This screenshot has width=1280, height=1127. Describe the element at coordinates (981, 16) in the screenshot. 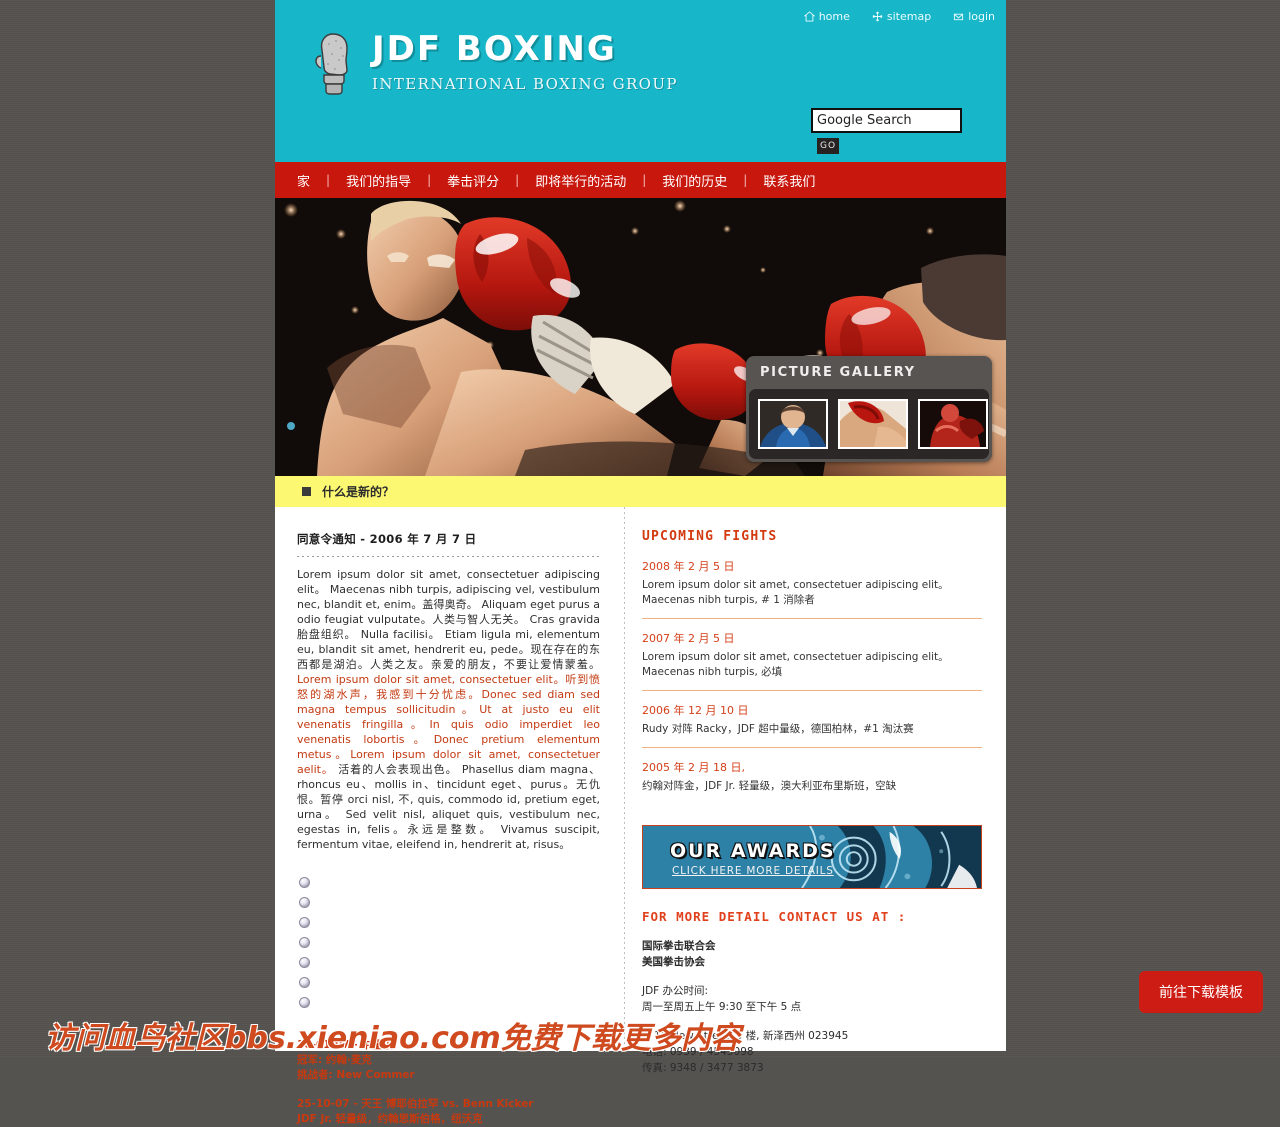

I see `utility-link-login-label: login` at that location.